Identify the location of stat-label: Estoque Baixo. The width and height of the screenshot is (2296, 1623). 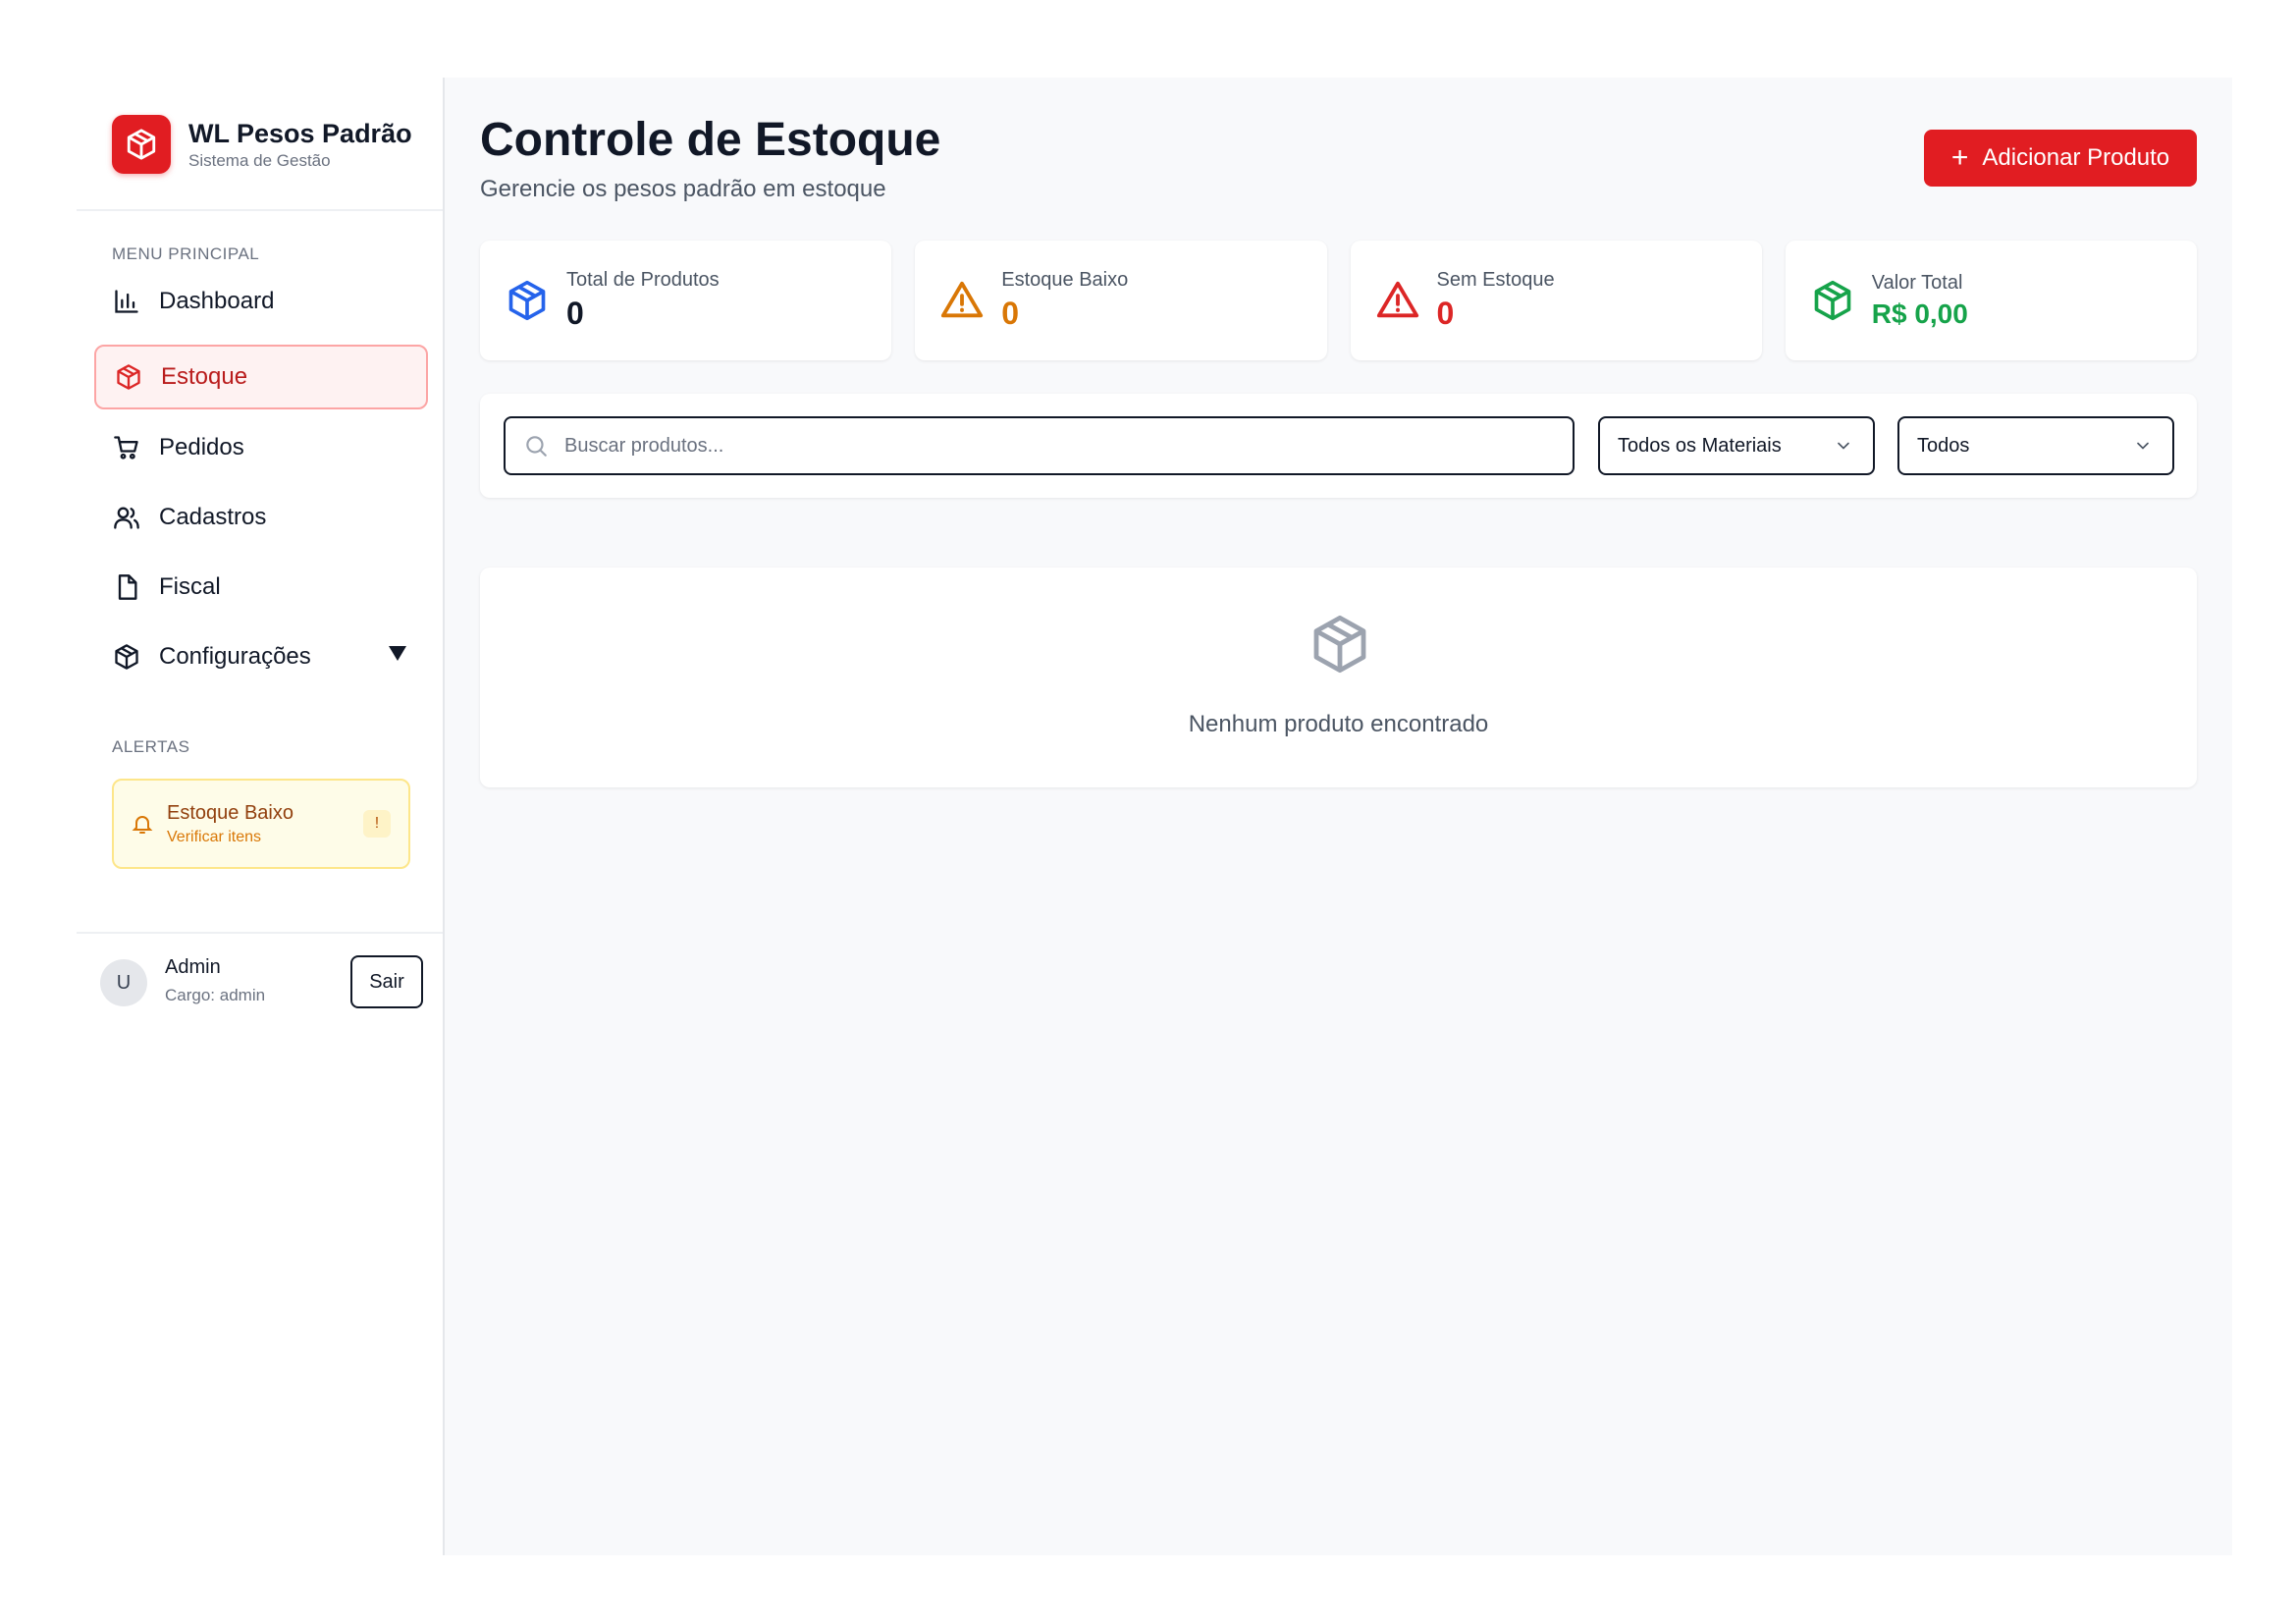
(1065, 280).